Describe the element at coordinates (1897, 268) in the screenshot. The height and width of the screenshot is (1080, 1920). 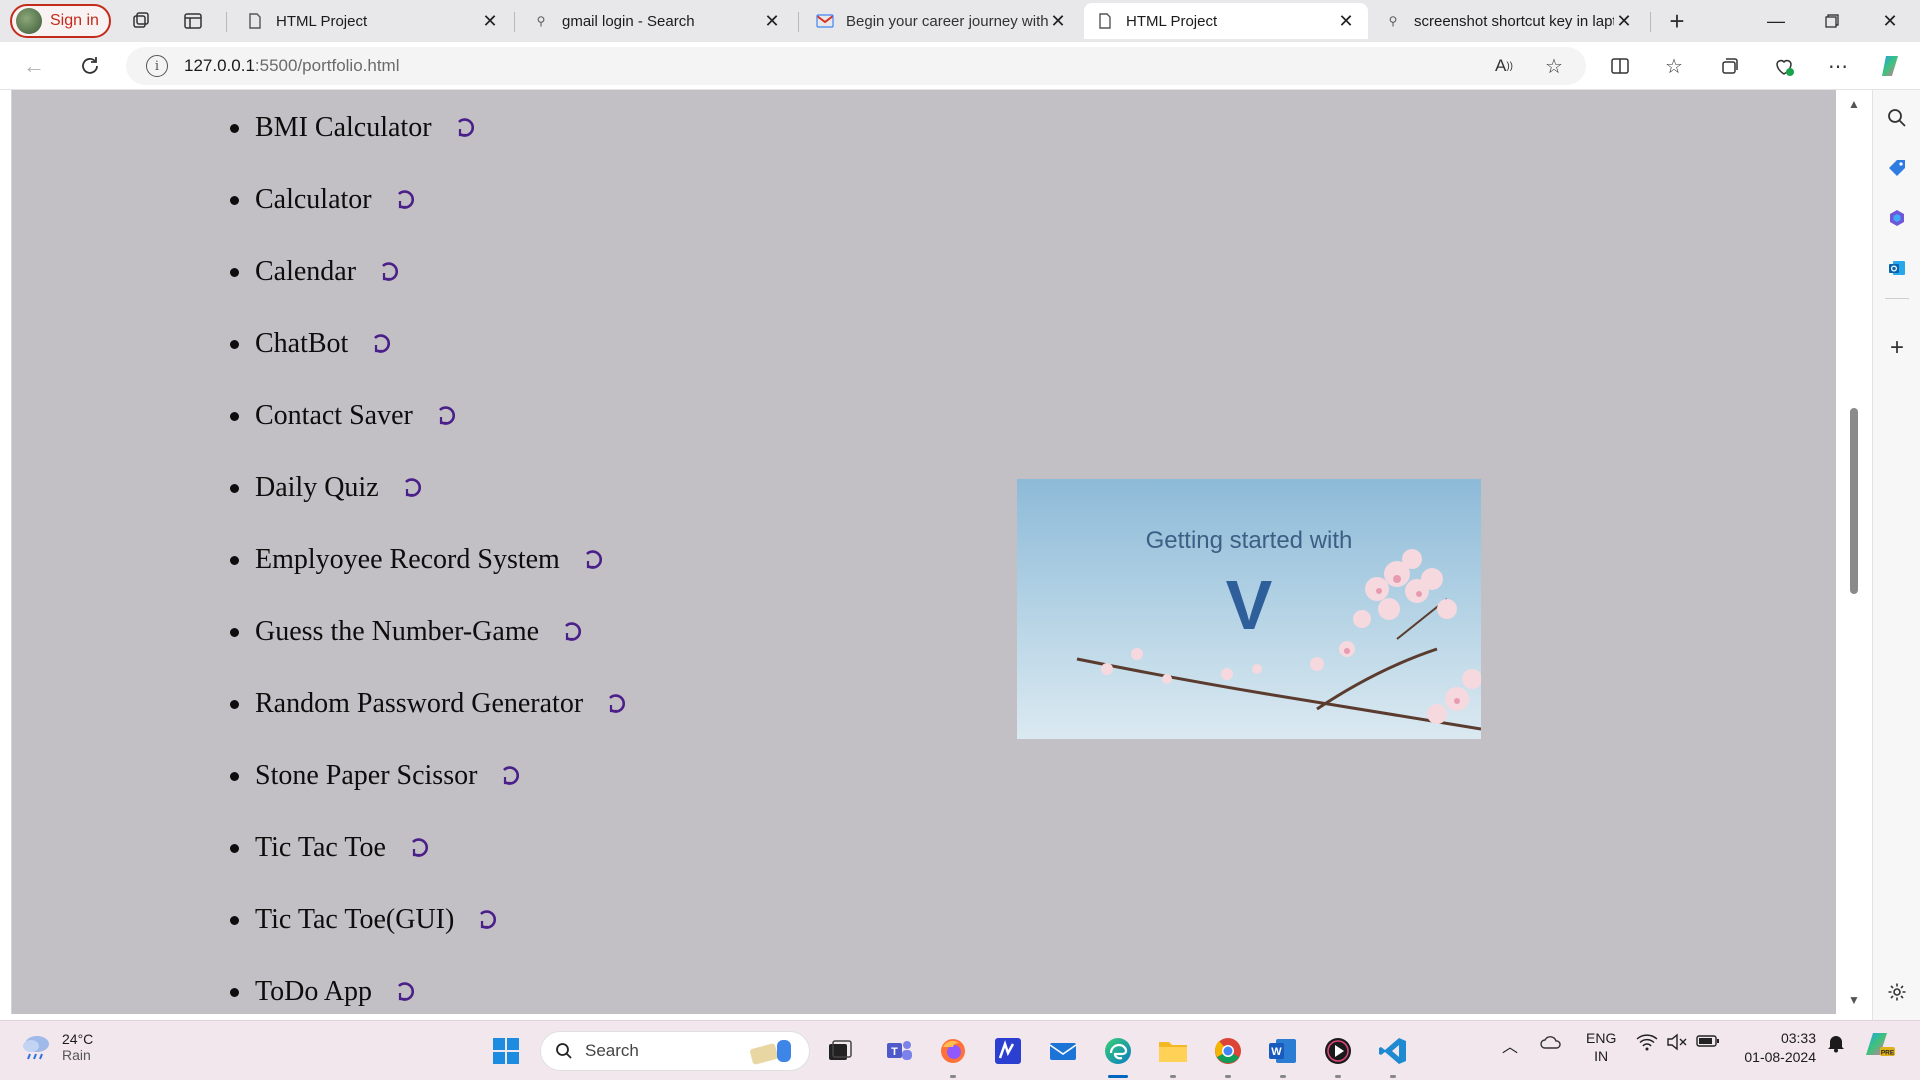
I see `outlook-icon` at that location.